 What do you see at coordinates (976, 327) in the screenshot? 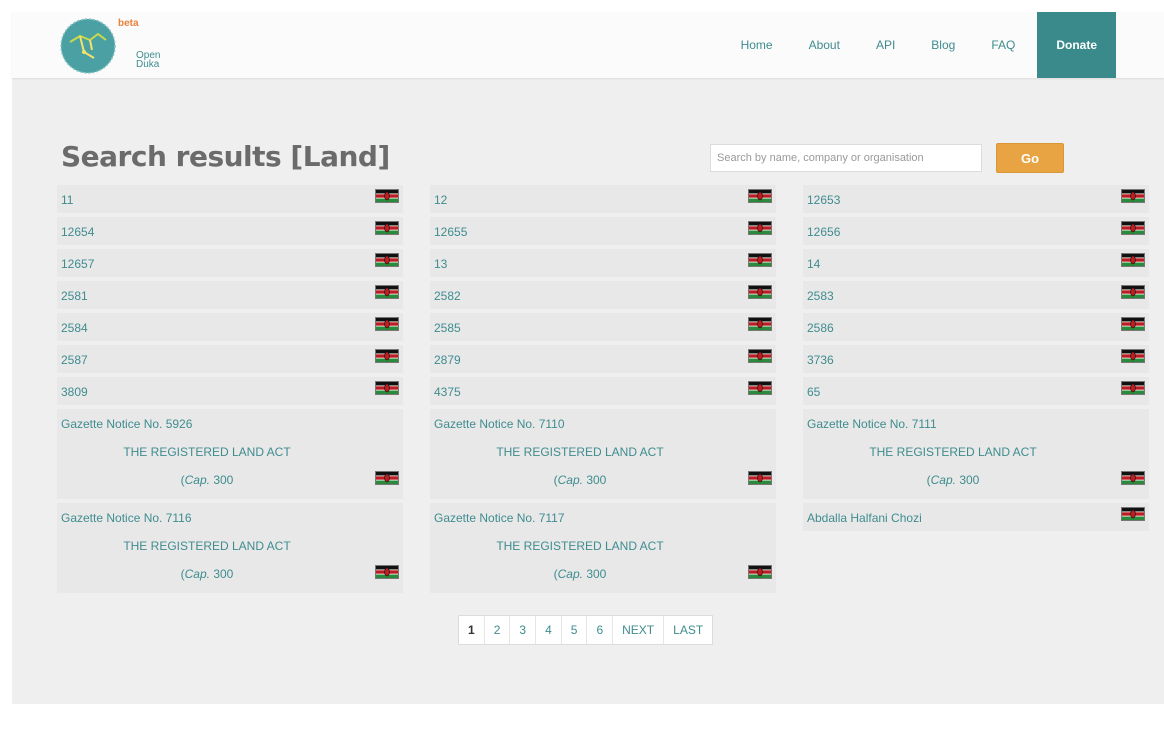
I see `result-item: 2586` at bounding box center [976, 327].